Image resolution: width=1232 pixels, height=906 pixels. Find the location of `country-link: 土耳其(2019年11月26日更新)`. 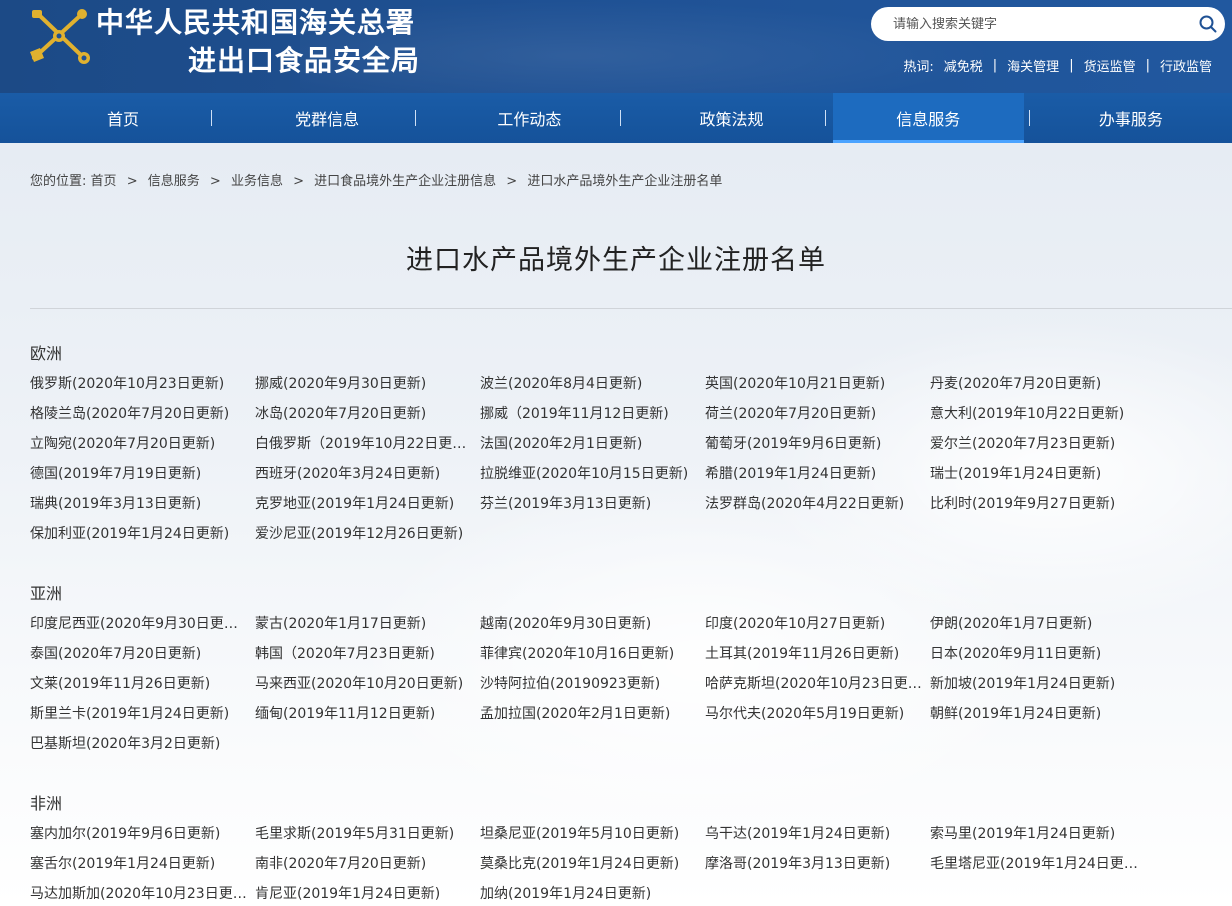

country-link: 土耳其(2019年11月26日更新) is located at coordinates (817, 654).